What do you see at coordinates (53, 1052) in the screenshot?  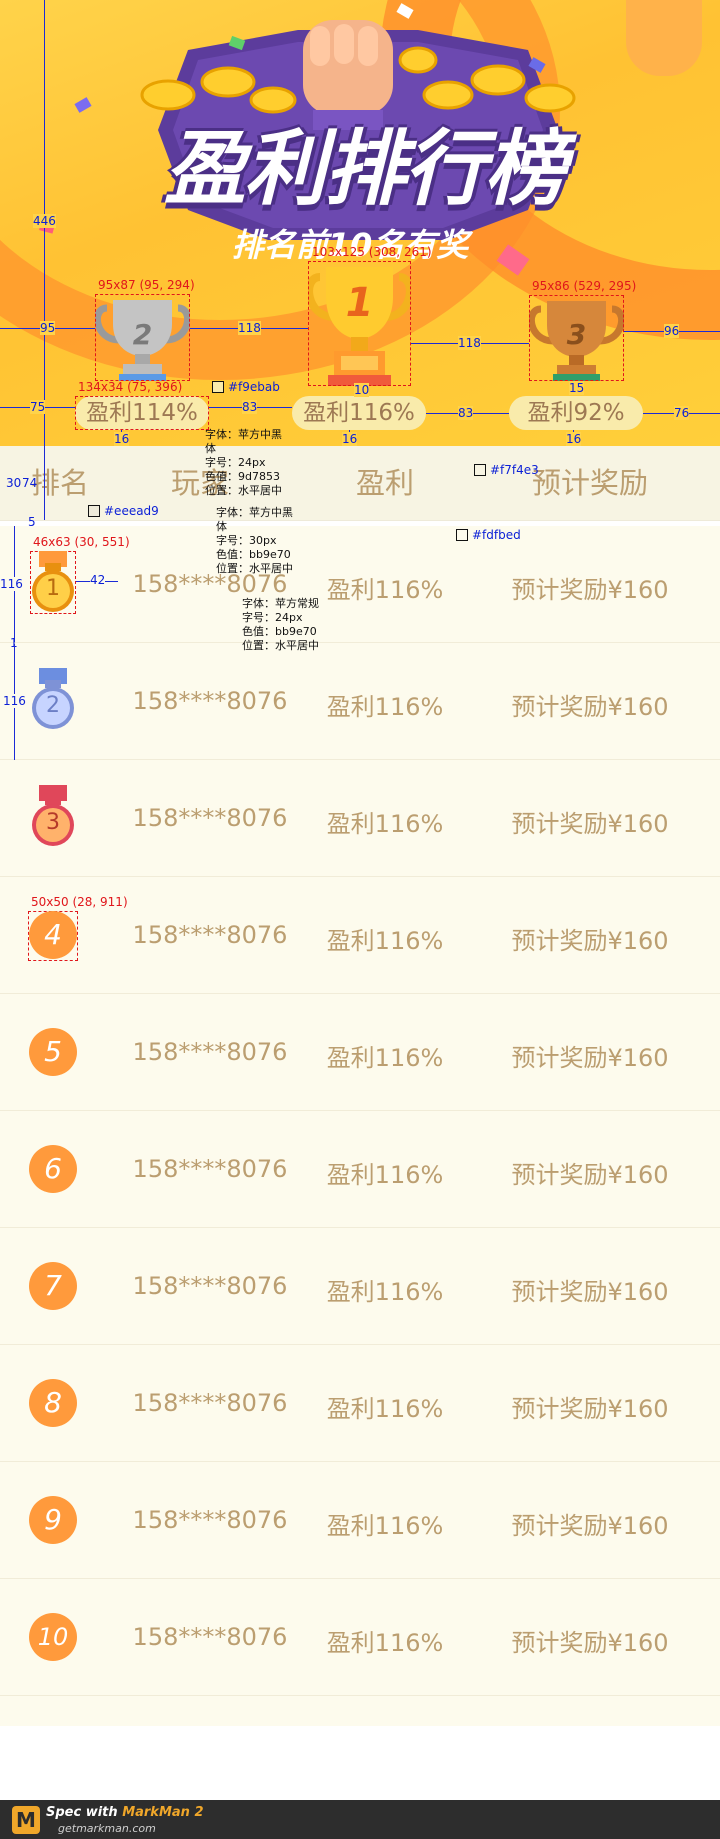 I see `rank-badge: 5` at bounding box center [53, 1052].